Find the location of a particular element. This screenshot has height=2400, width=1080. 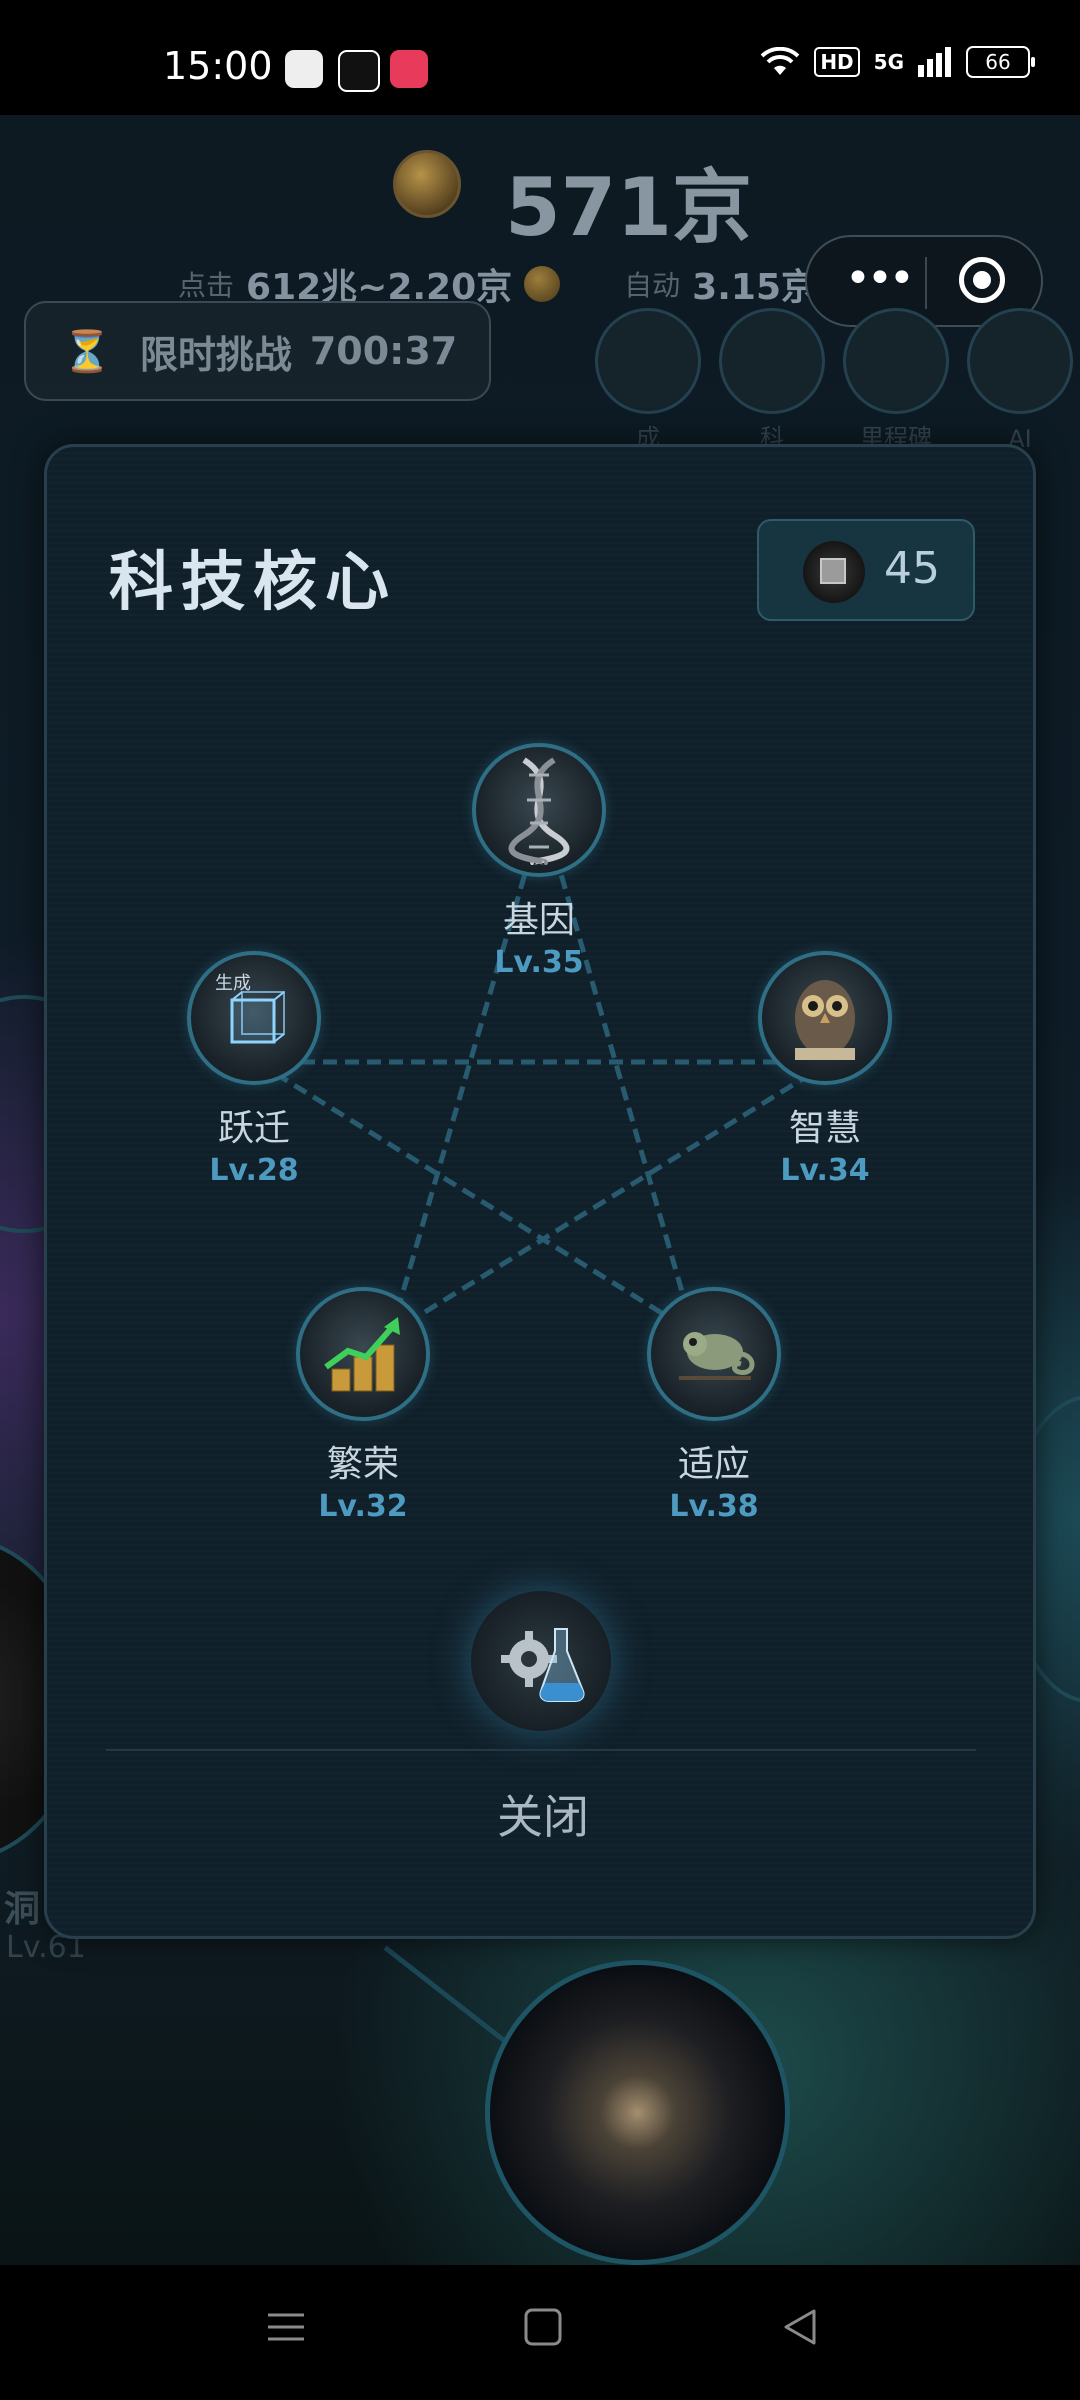

auto-label: 自动 is located at coordinates (652, 285).